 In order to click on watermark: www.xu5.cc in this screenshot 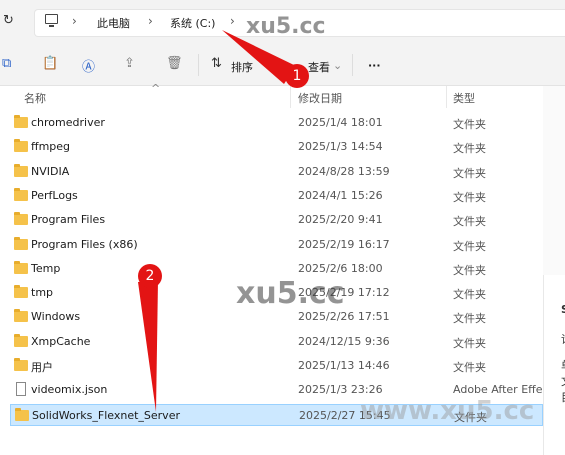, I will do `click(447, 411)`.